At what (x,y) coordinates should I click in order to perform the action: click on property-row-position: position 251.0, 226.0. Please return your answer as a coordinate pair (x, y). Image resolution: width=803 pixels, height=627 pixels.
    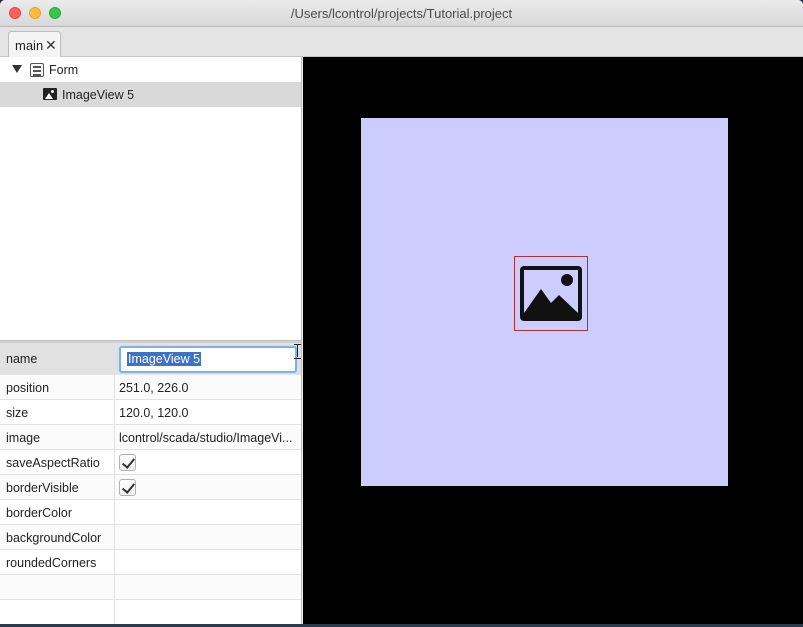
    Looking at the image, I should click on (150, 387).